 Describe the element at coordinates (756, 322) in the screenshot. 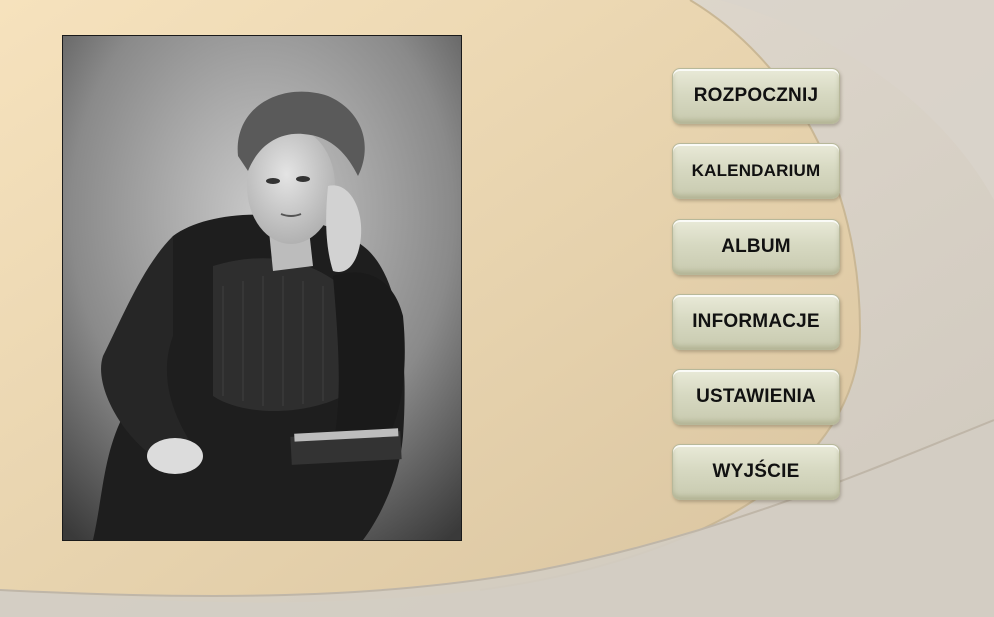

I see `information-button: INFORMACJE` at that location.